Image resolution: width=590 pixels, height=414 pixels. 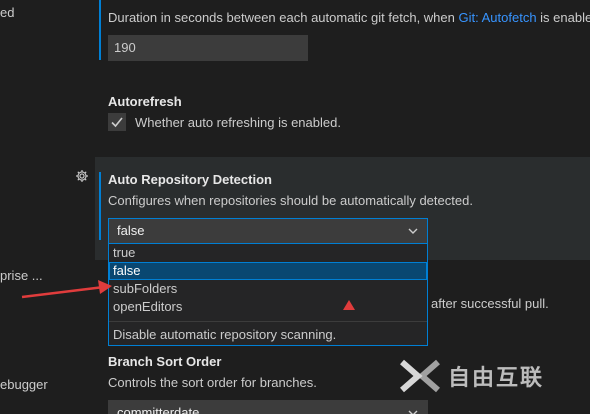 I want to click on annotation-layer, so click(x=188, y=295).